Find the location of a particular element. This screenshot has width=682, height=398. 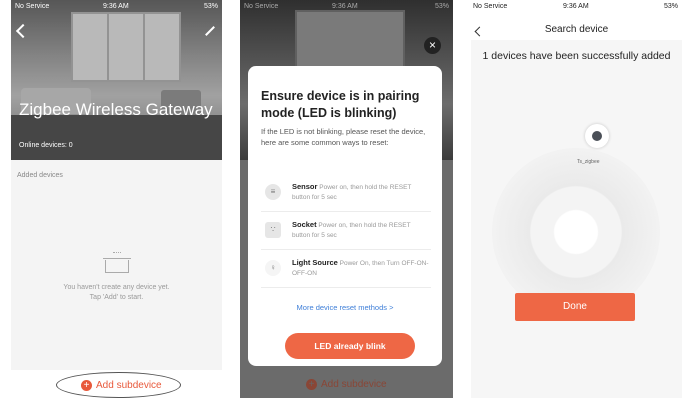

search-radar is located at coordinates (576, 232).